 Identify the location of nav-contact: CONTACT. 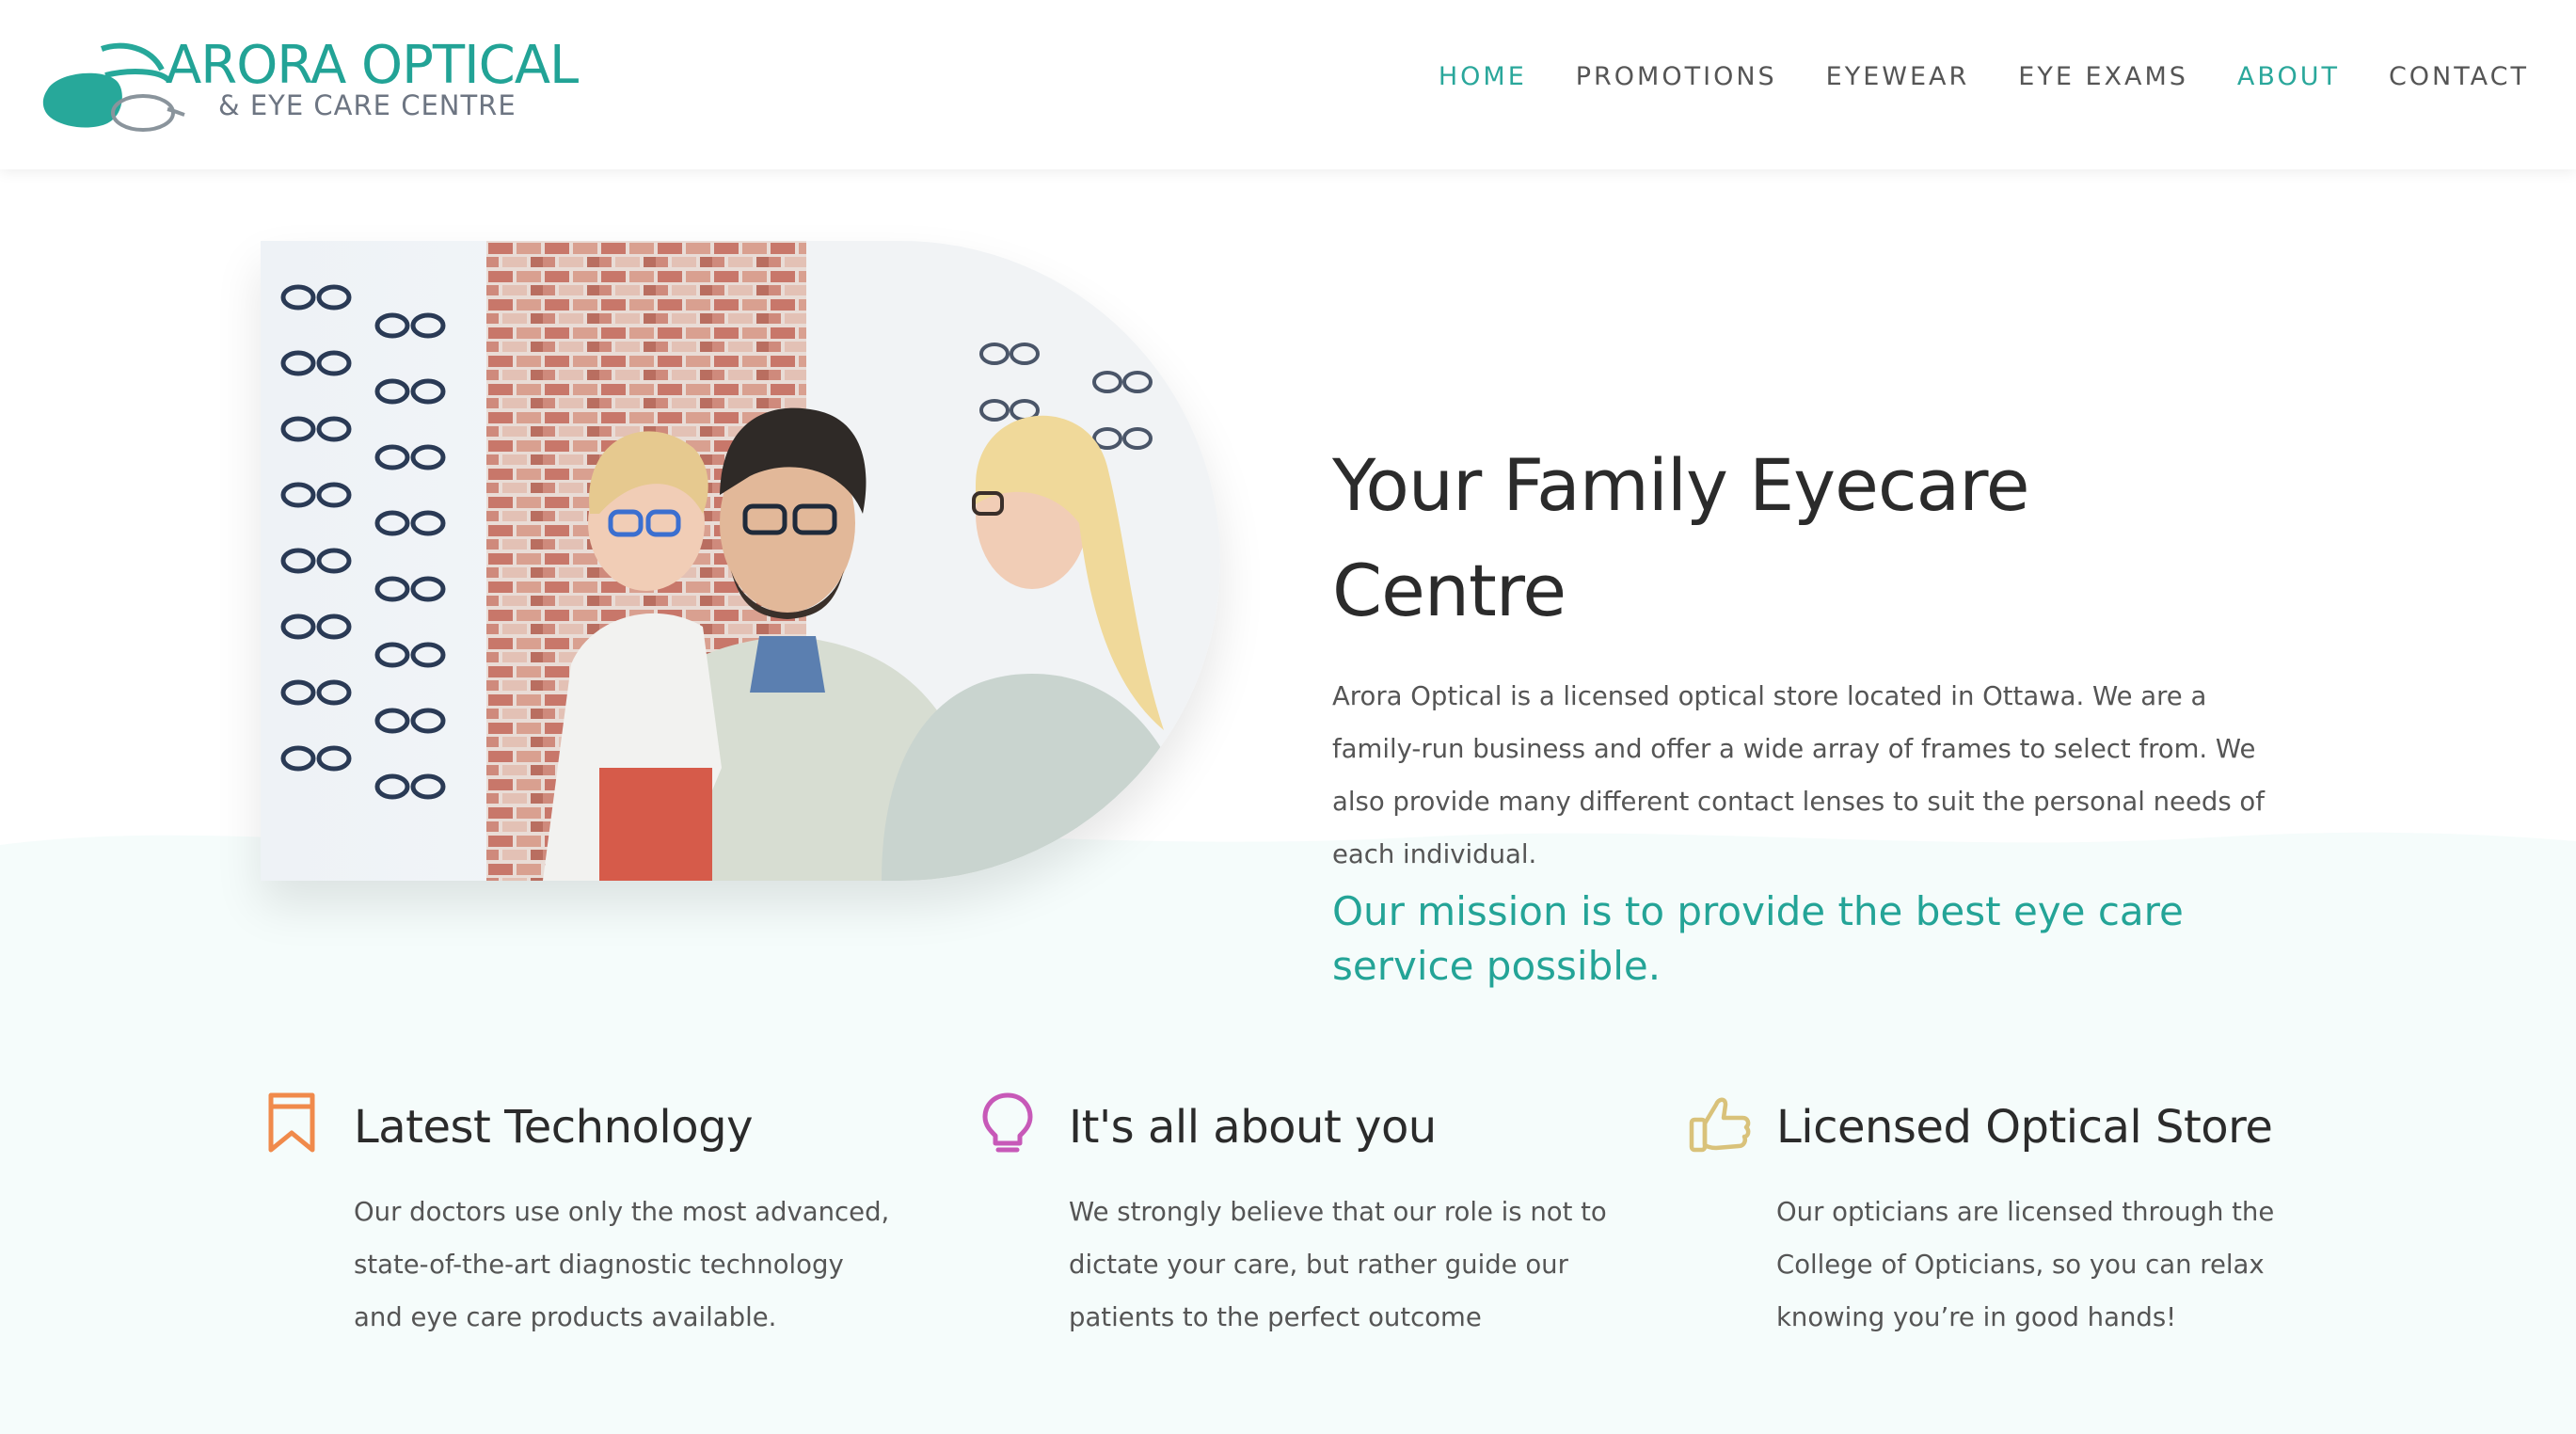
(2459, 76).